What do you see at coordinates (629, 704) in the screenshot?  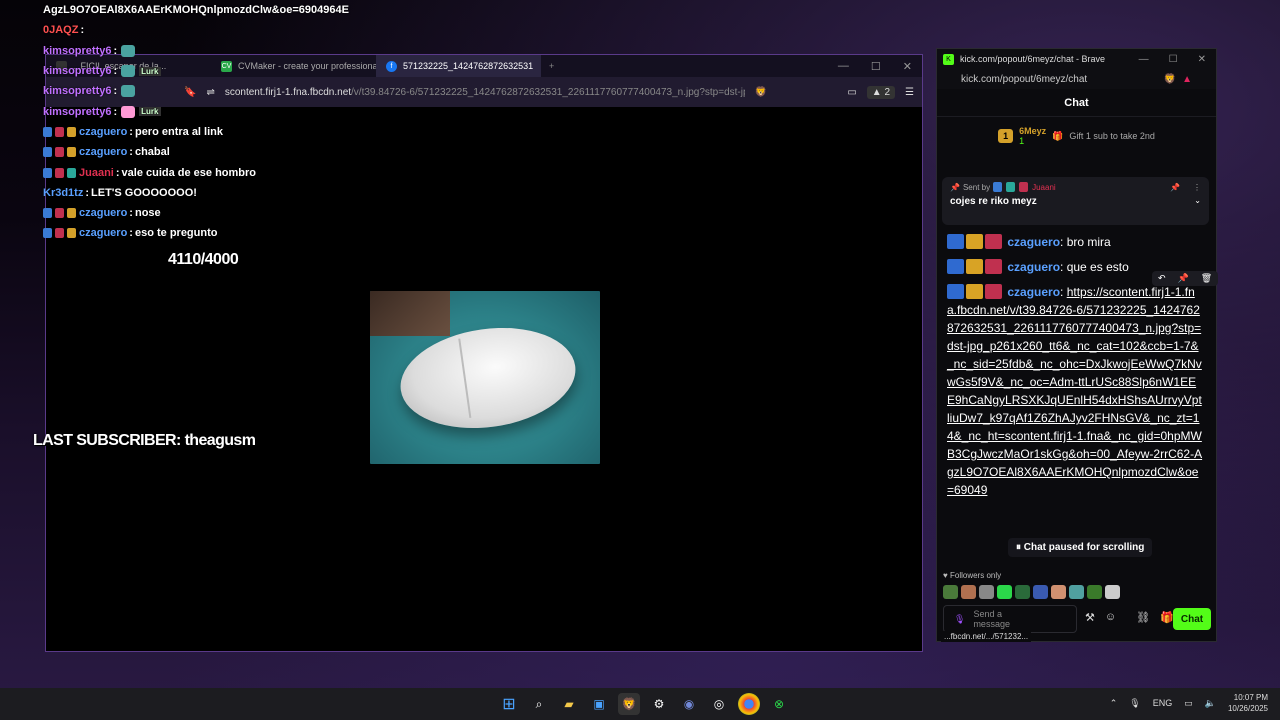 I see `brave-icon: 🦁` at bounding box center [629, 704].